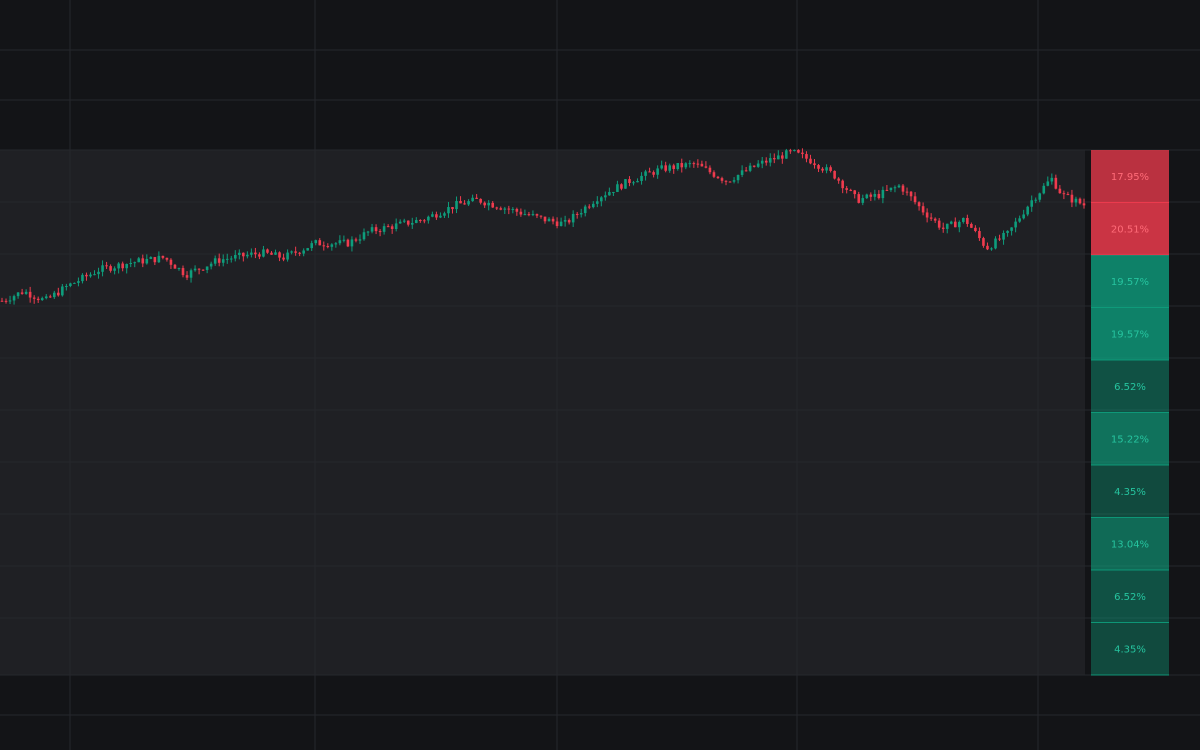  Describe the element at coordinates (1130, 597) in the screenshot. I see `histogram-label-8: 6.52%` at that location.